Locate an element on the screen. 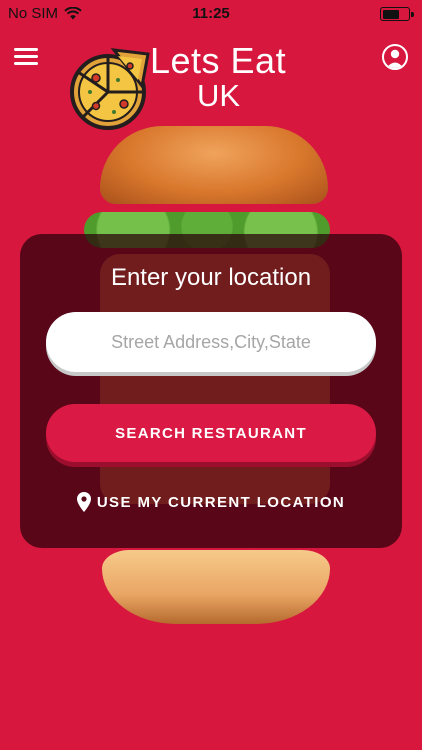  search-restaurant-button: SEARCH RESTAURANT is located at coordinates (211, 433).